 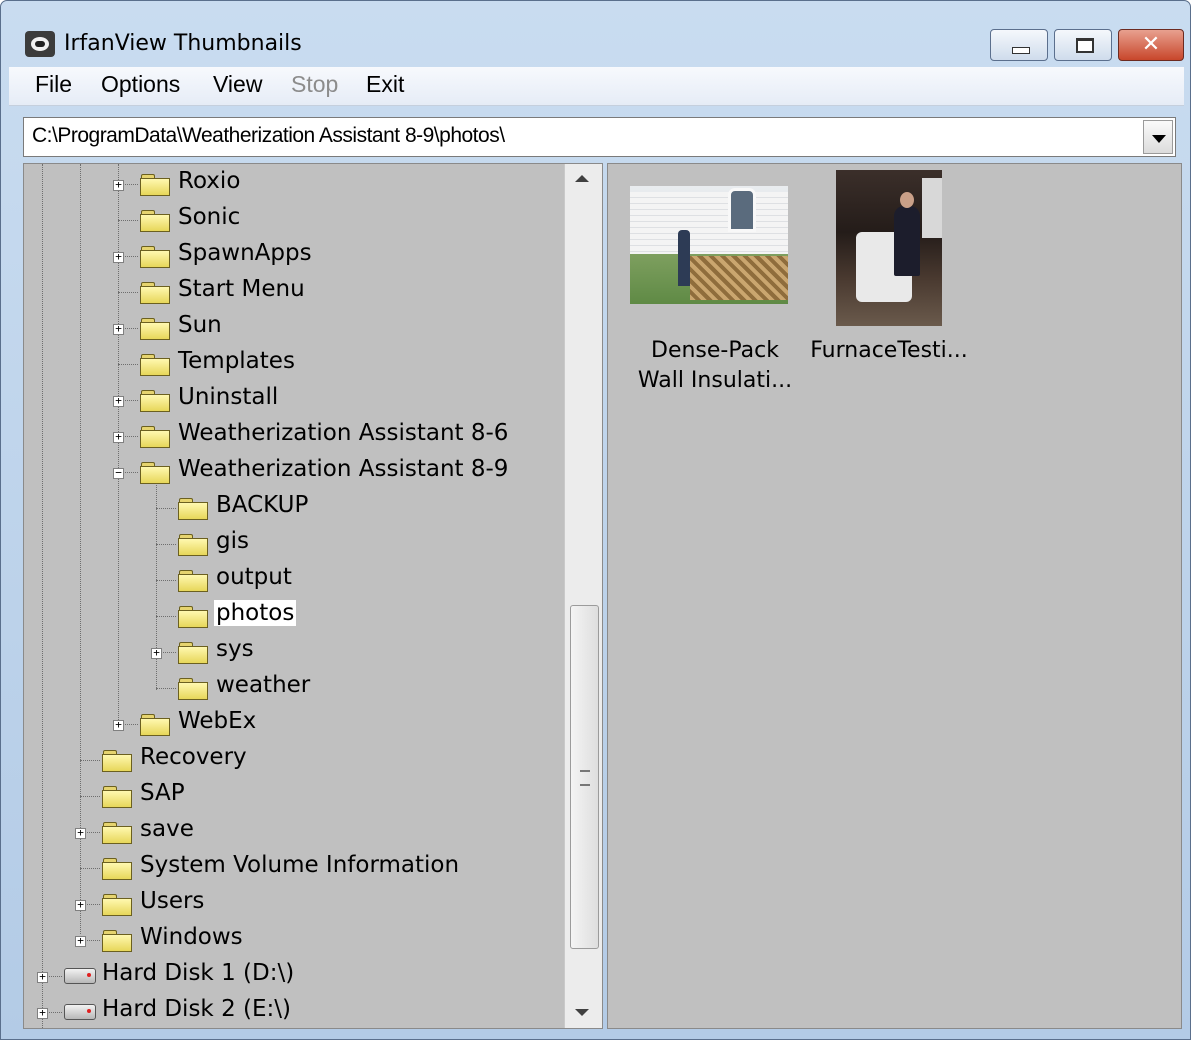 What do you see at coordinates (294, 903) in the screenshot?
I see `tree-item: + Users` at bounding box center [294, 903].